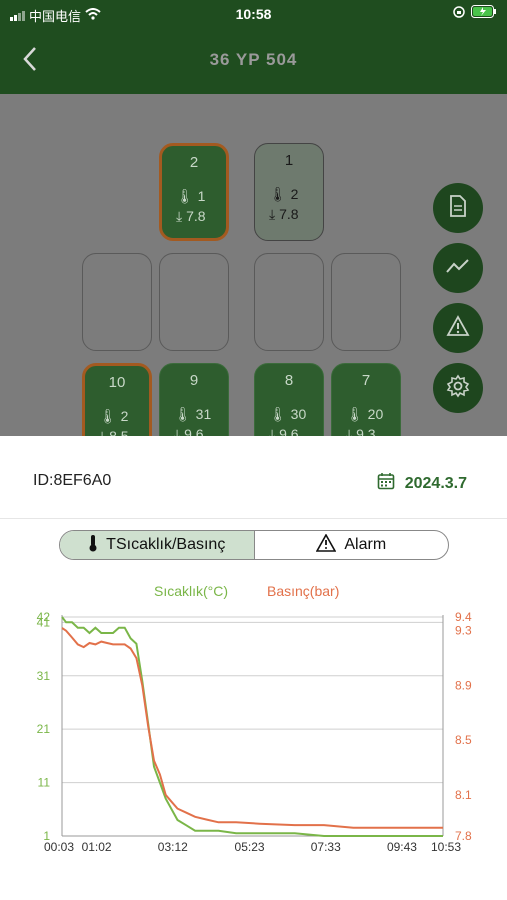 The image size is (507, 900). What do you see at coordinates (463, 631) in the screenshot?
I see `y-right-tick-label: 9.3` at bounding box center [463, 631].